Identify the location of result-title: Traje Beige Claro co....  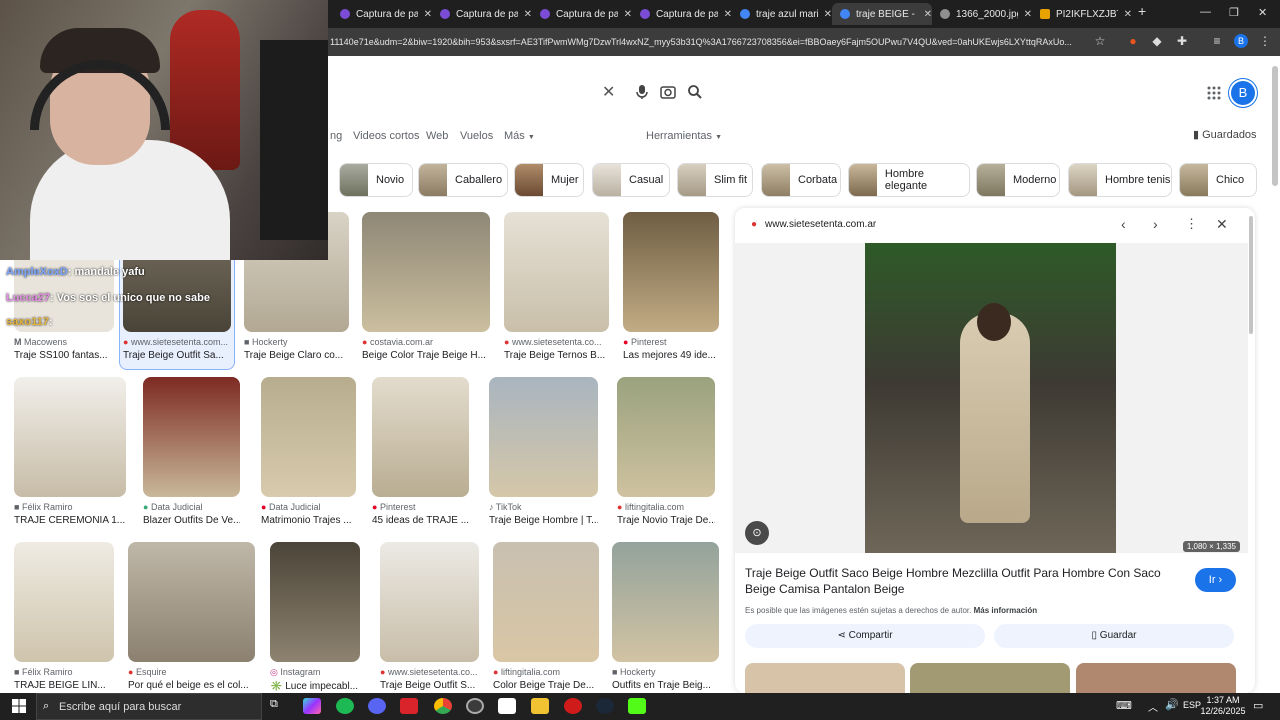
(296, 355).